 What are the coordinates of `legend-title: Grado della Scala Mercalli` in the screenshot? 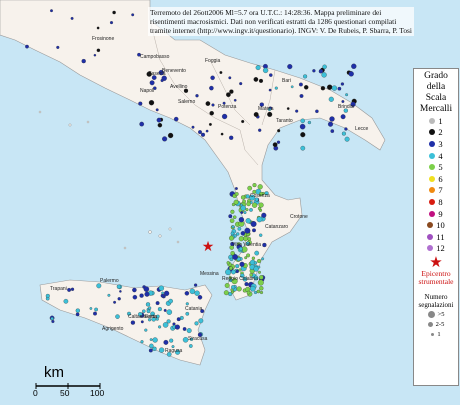 It's located at (436, 92).